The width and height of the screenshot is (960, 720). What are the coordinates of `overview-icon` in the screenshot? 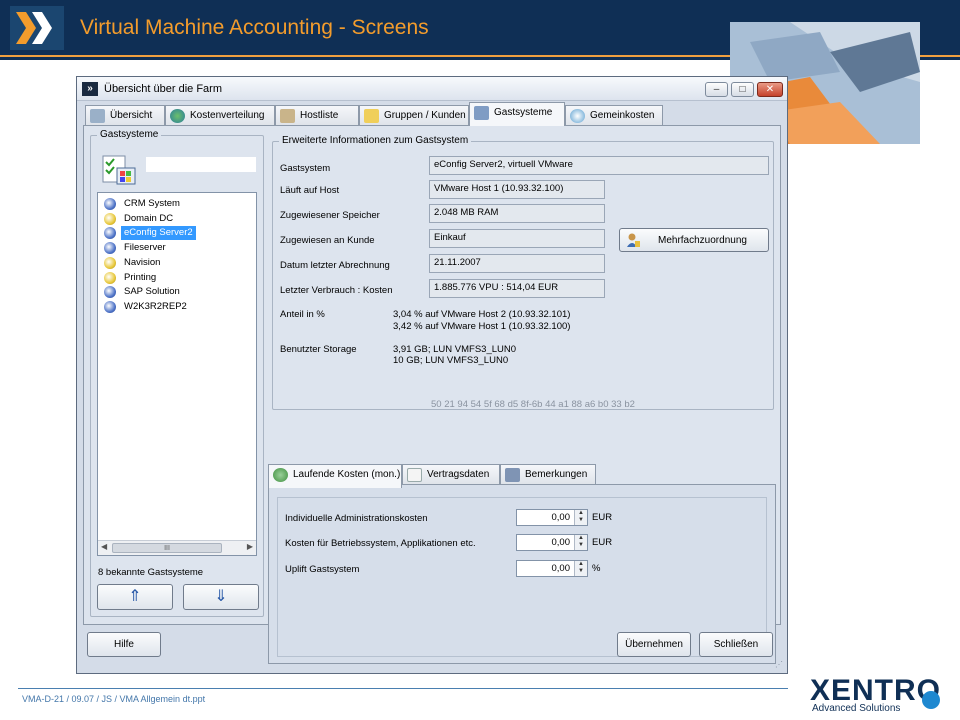 It's located at (97, 116).